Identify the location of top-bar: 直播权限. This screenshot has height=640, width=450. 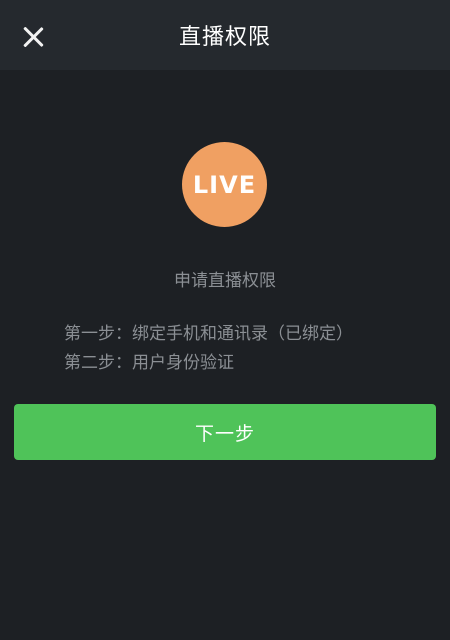
(225, 35).